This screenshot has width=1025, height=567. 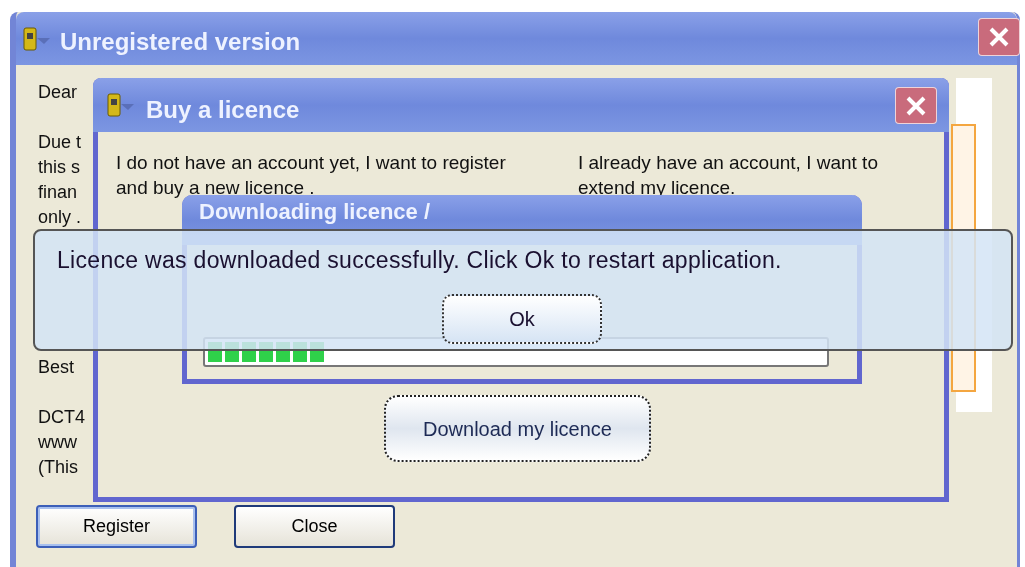 I want to click on body-text: www, so click(x=58, y=442).